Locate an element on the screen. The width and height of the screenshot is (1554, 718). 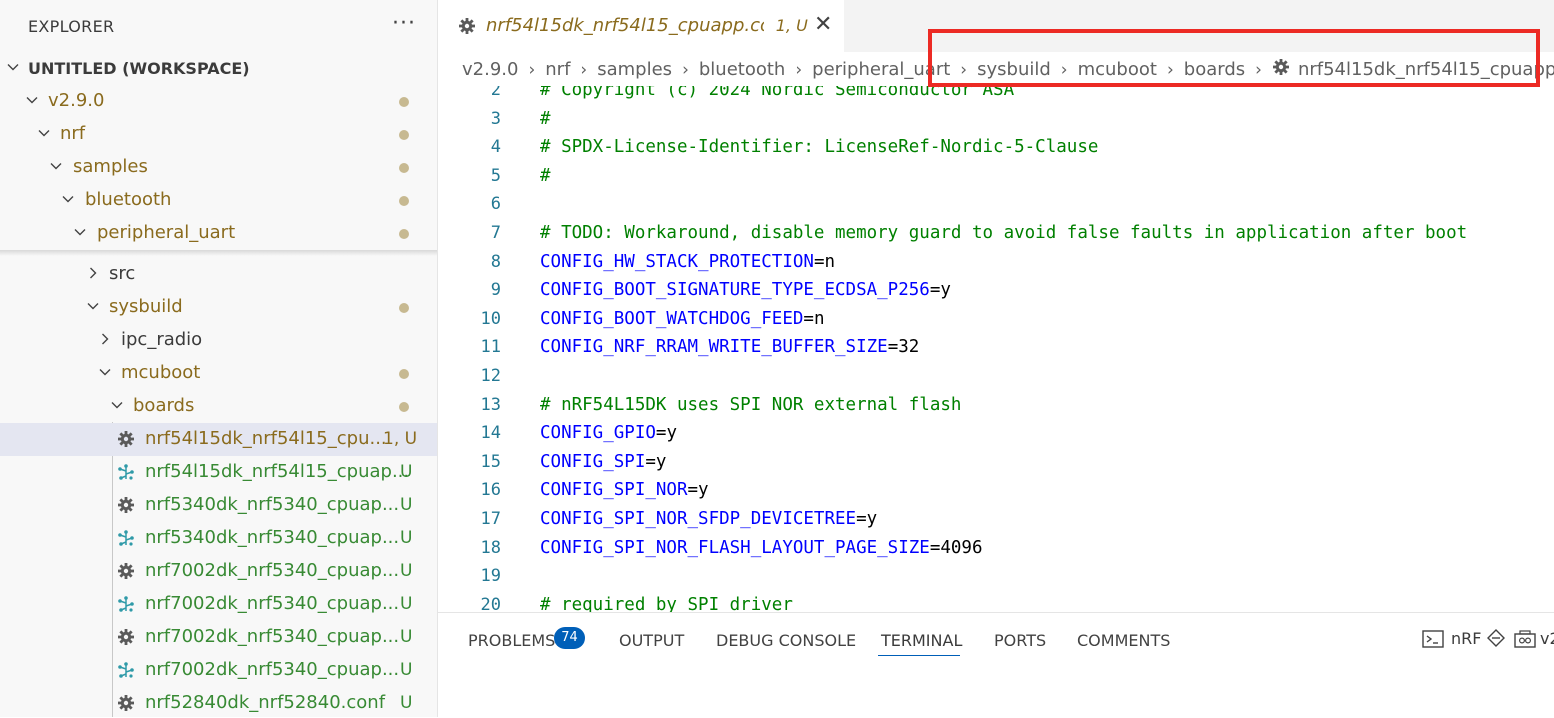
workspace-root: UNTITLED (WORKSPACE) is located at coordinates (218, 68).